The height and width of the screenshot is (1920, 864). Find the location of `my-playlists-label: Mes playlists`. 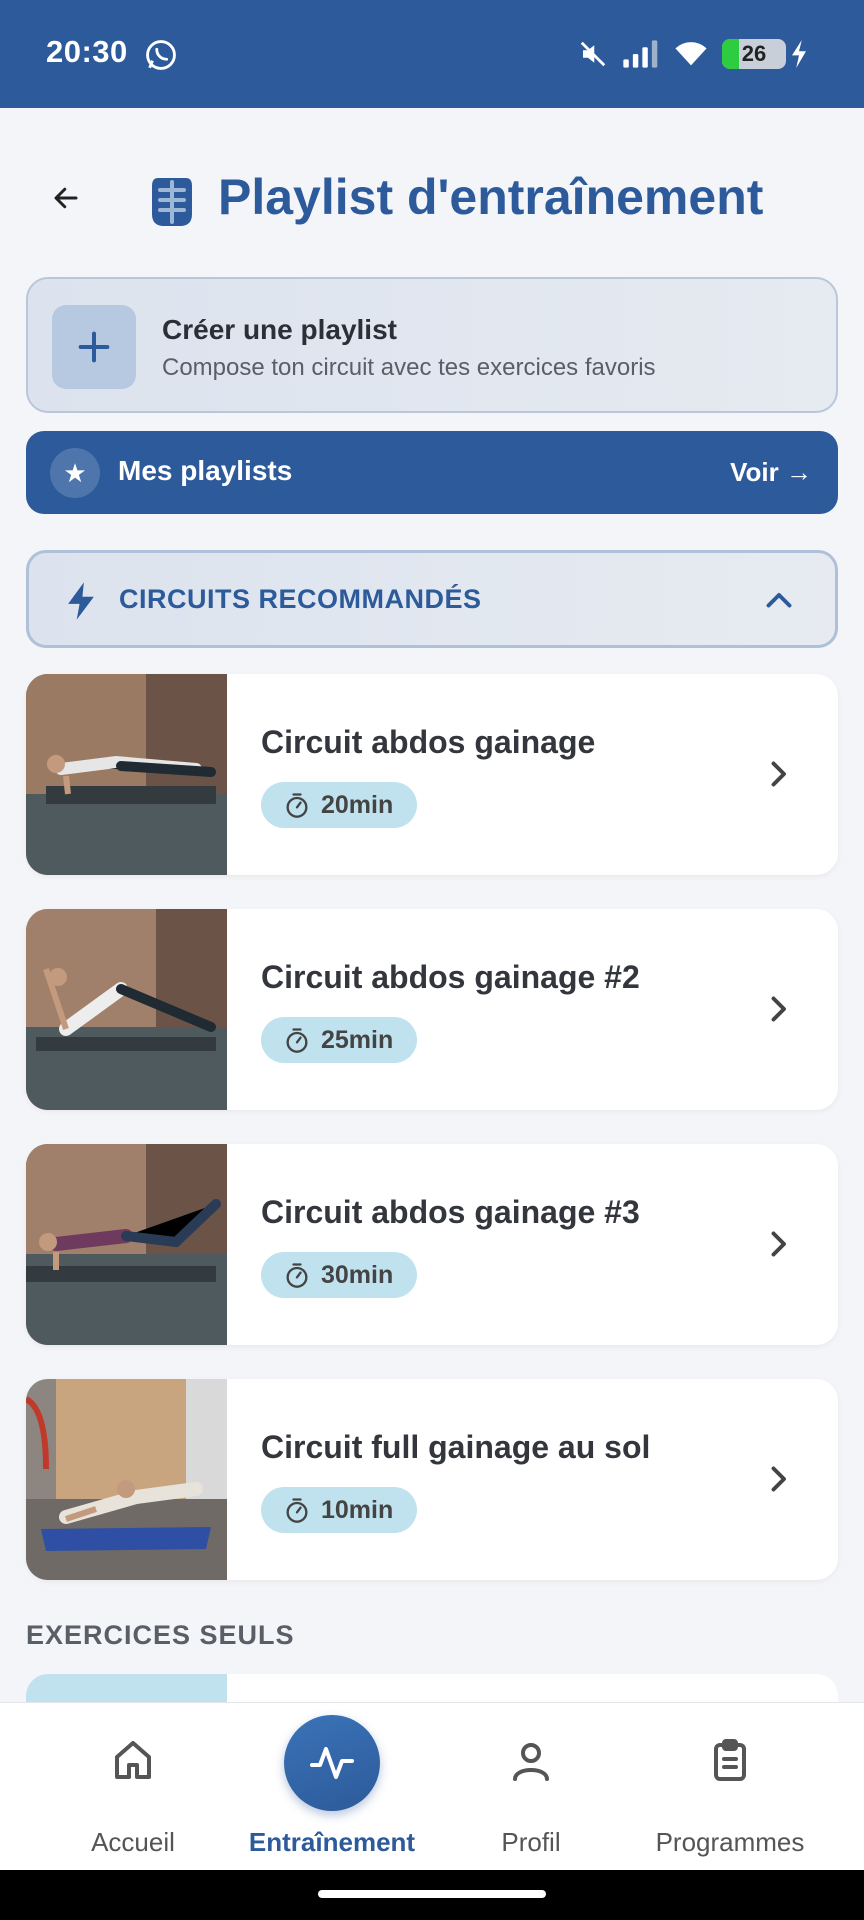

my-playlists-label: Mes playlists is located at coordinates (205, 470).